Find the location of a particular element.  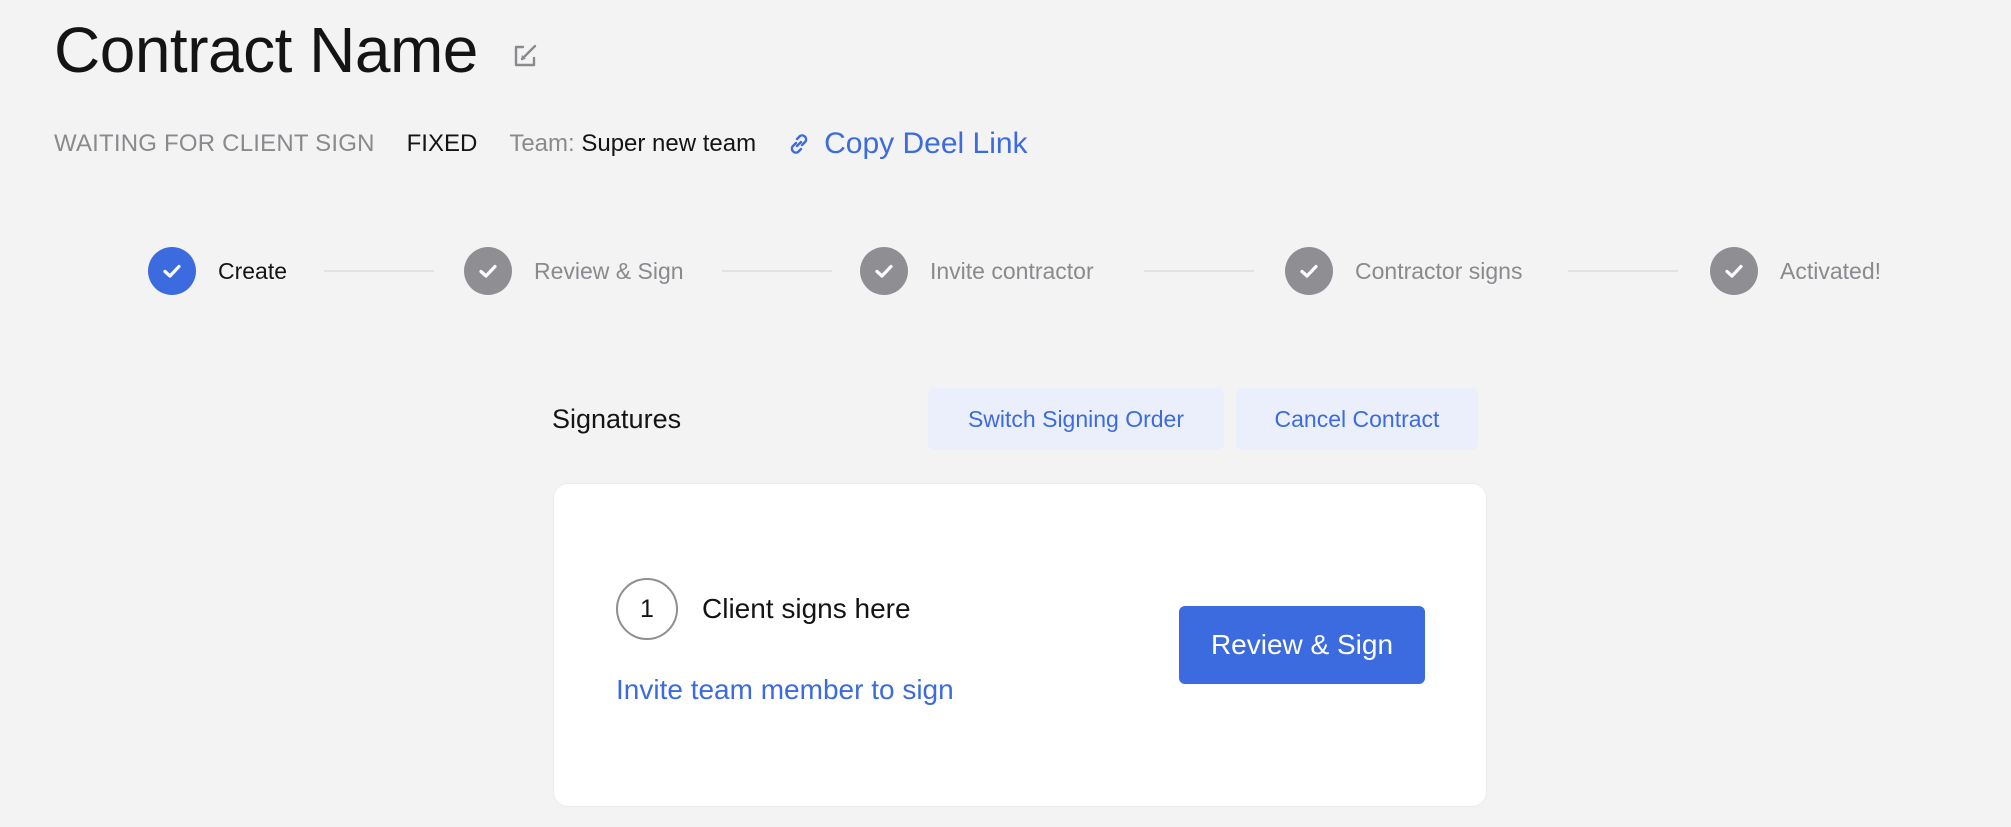

step-label: Create is located at coordinates (253, 270).